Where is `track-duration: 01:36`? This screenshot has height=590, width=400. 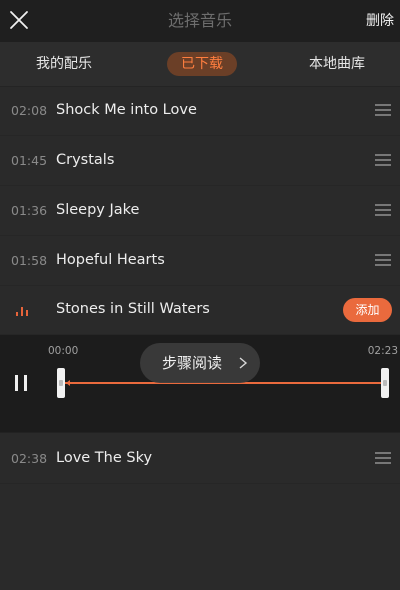
track-duration: 01:36 is located at coordinates (29, 210).